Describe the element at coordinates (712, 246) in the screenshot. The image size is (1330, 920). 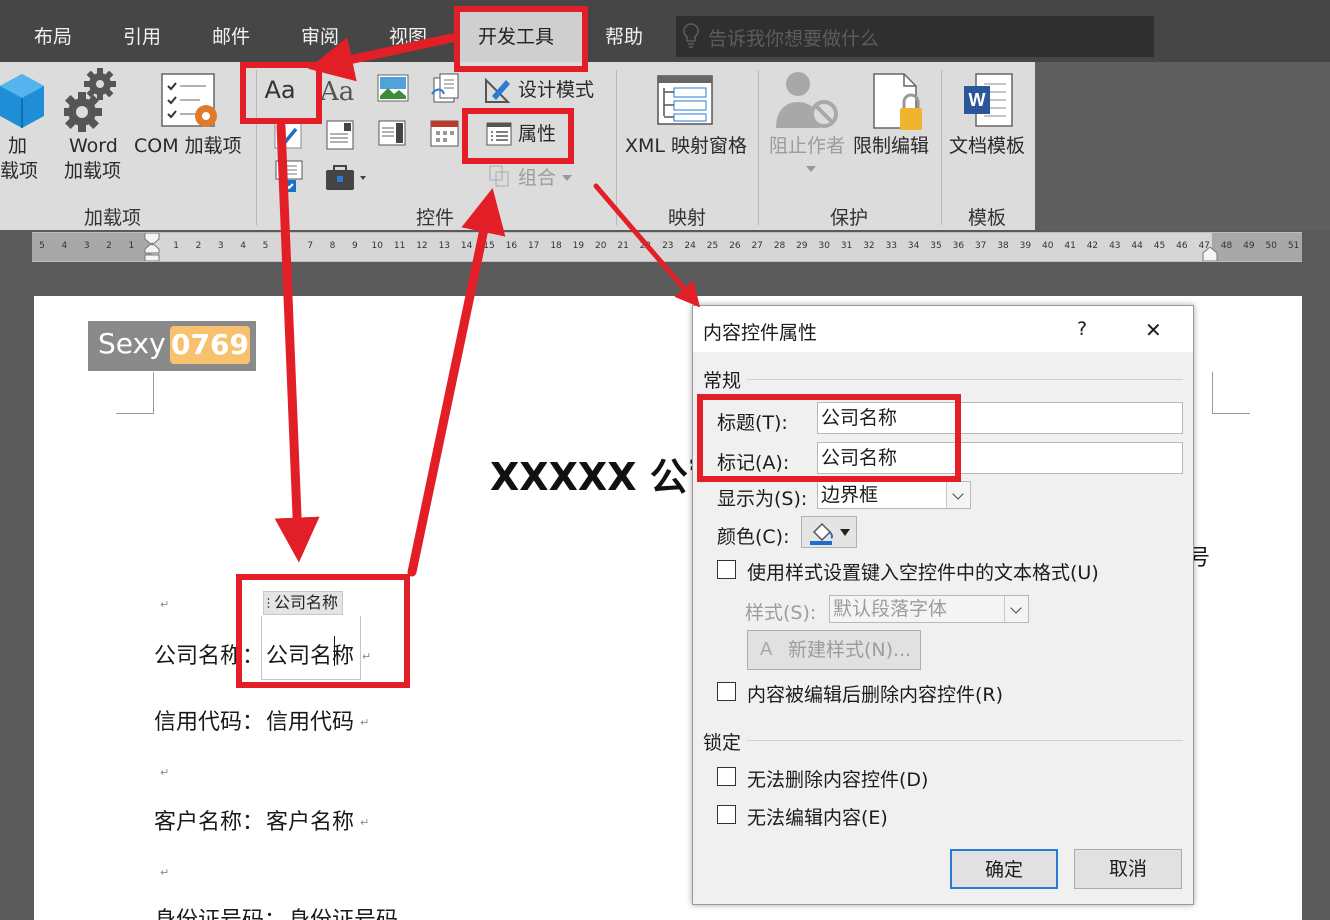
I see `ruler-number: 25` at that location.